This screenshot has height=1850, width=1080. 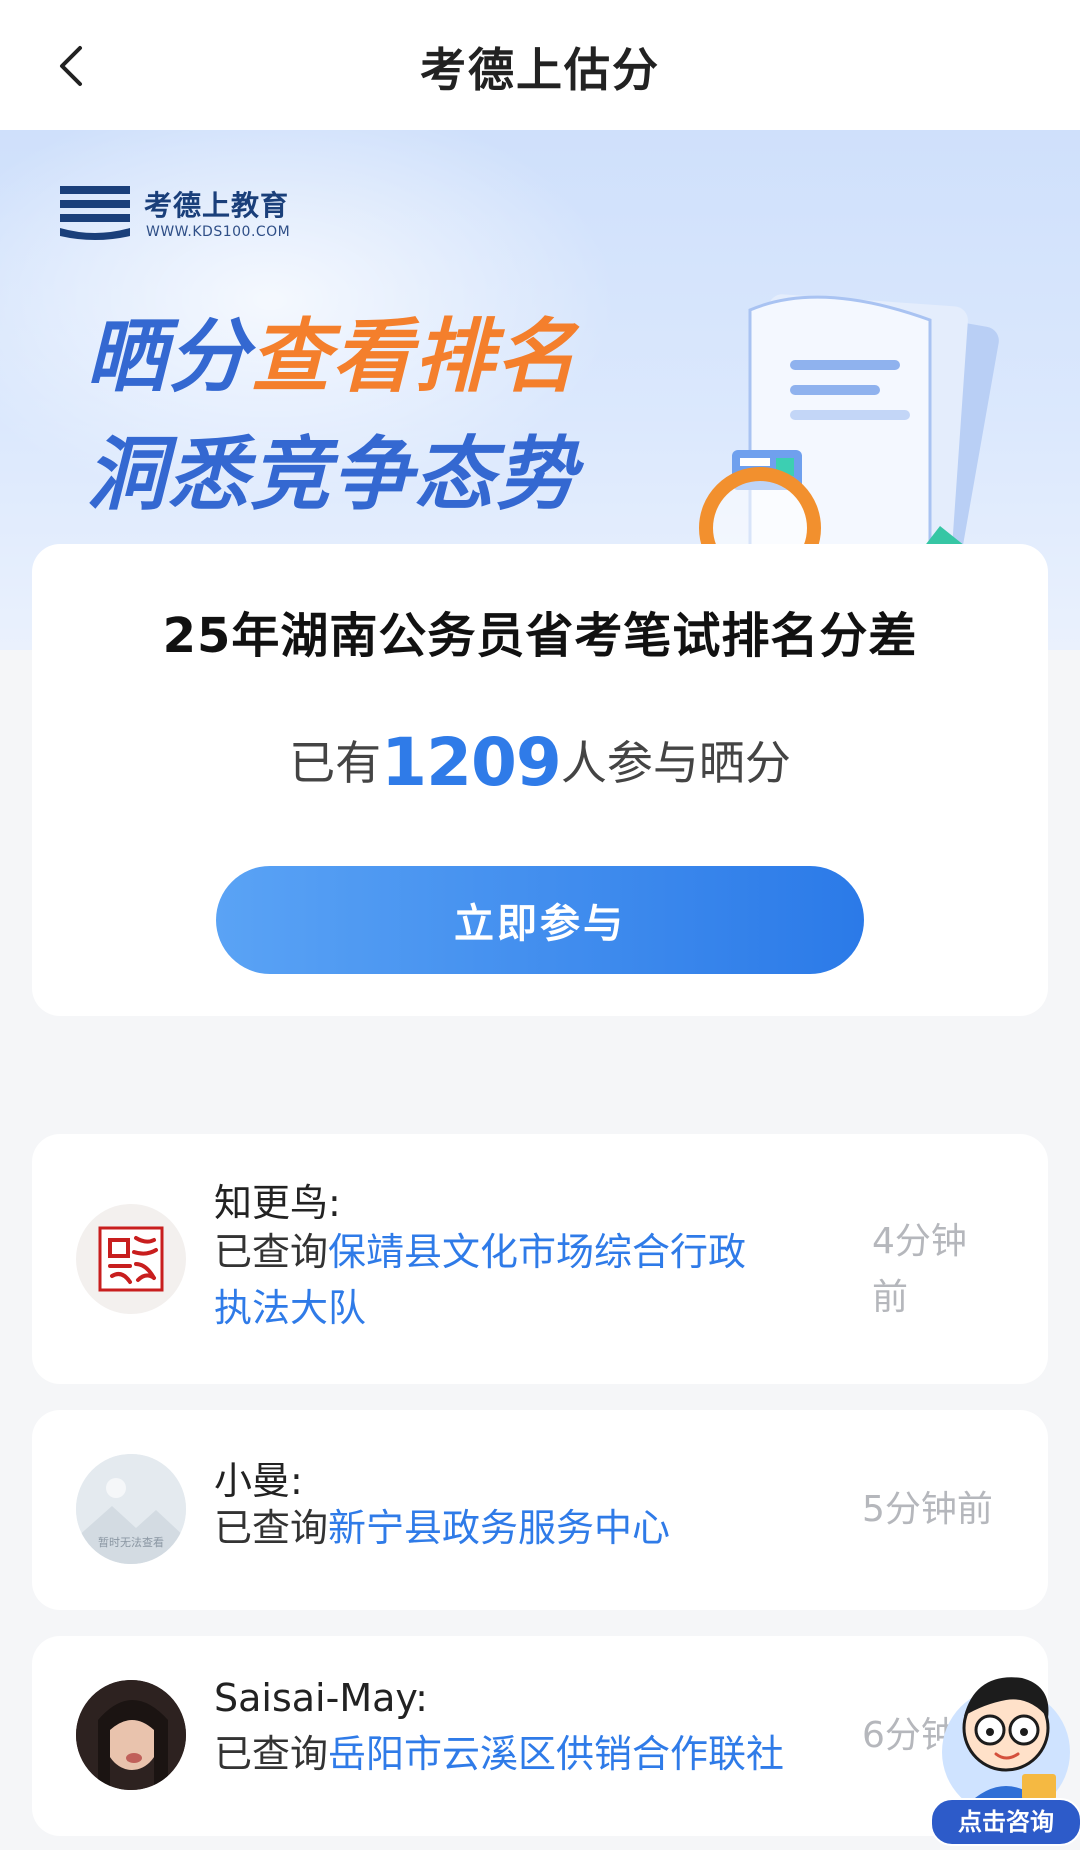 I want to click on feed-query-text: 已查询新宁县政务服务中心, so click(x=494, y=1528).